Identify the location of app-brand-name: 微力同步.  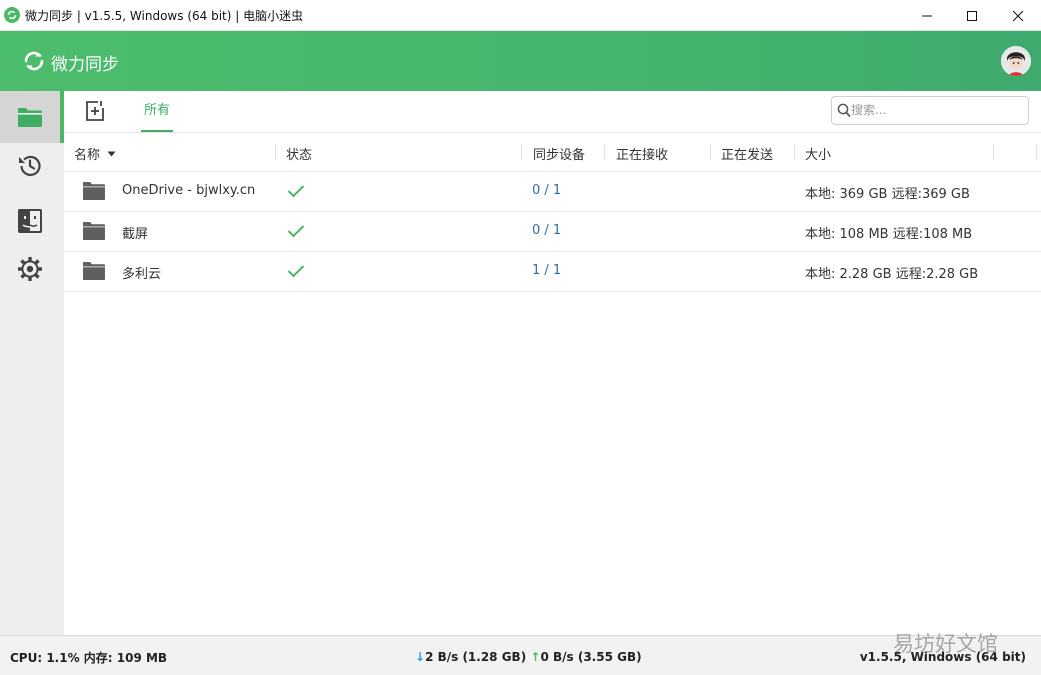
(85, 65).